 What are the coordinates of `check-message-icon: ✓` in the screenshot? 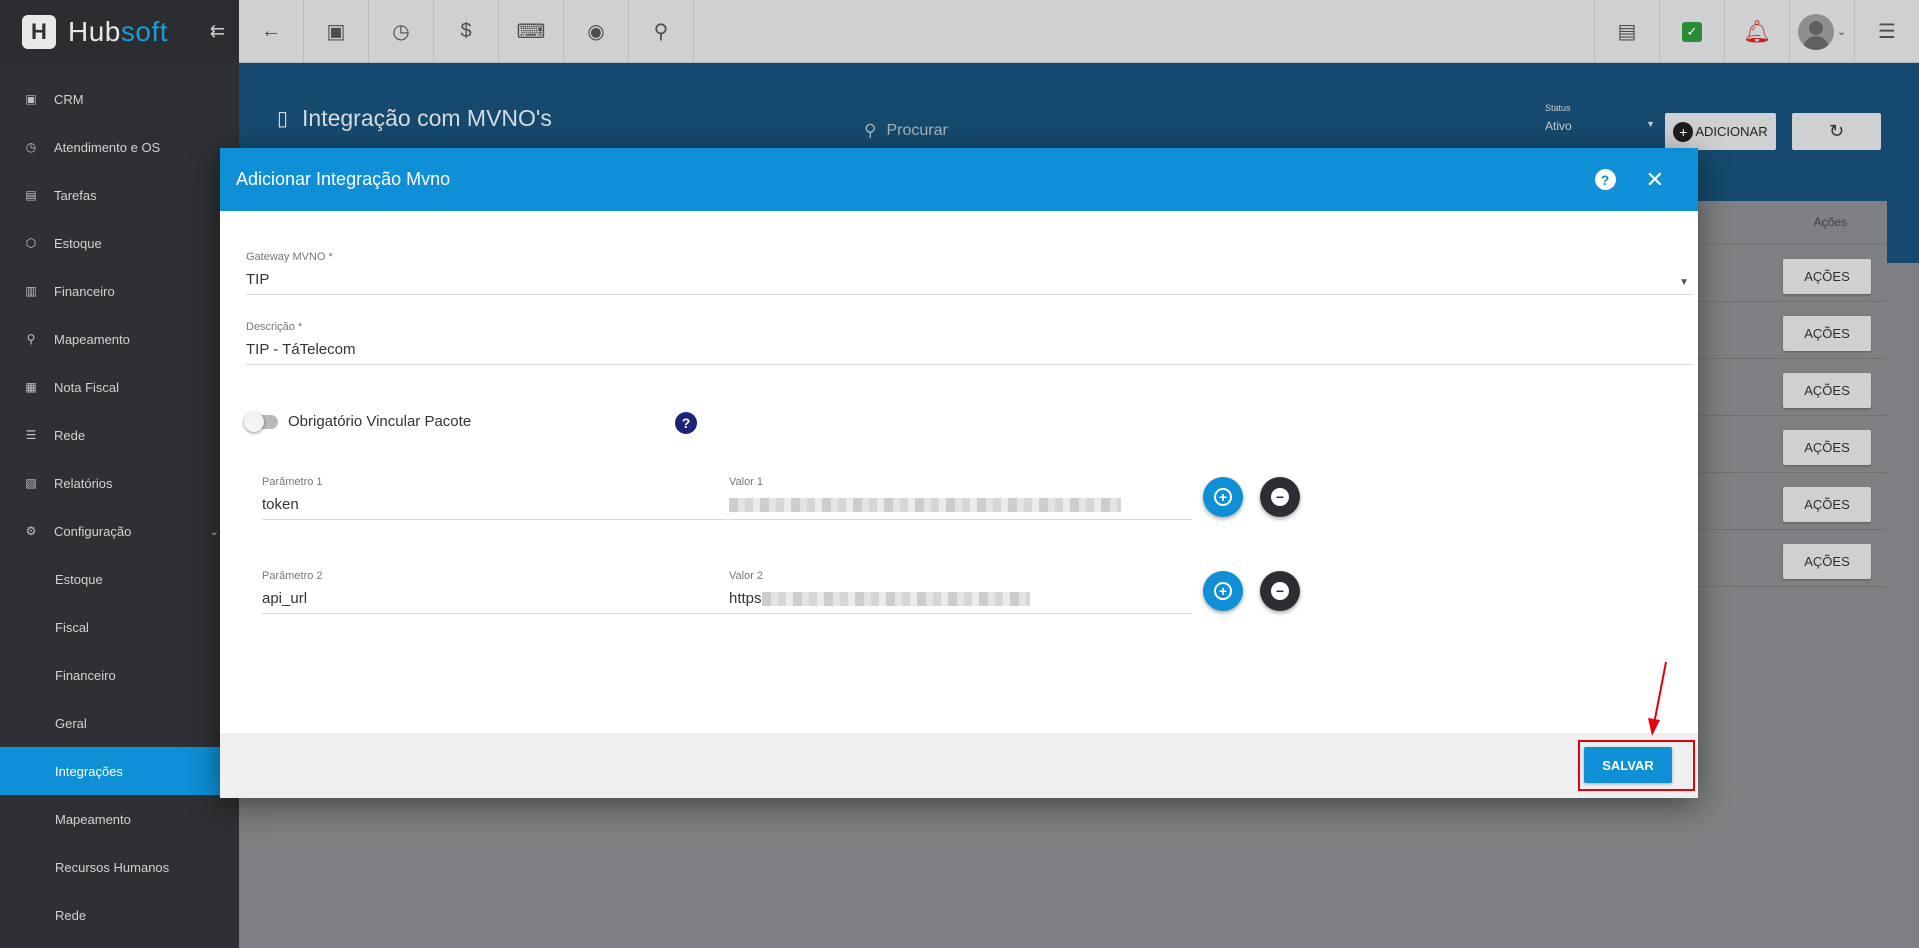 It's located at (1692, 31).